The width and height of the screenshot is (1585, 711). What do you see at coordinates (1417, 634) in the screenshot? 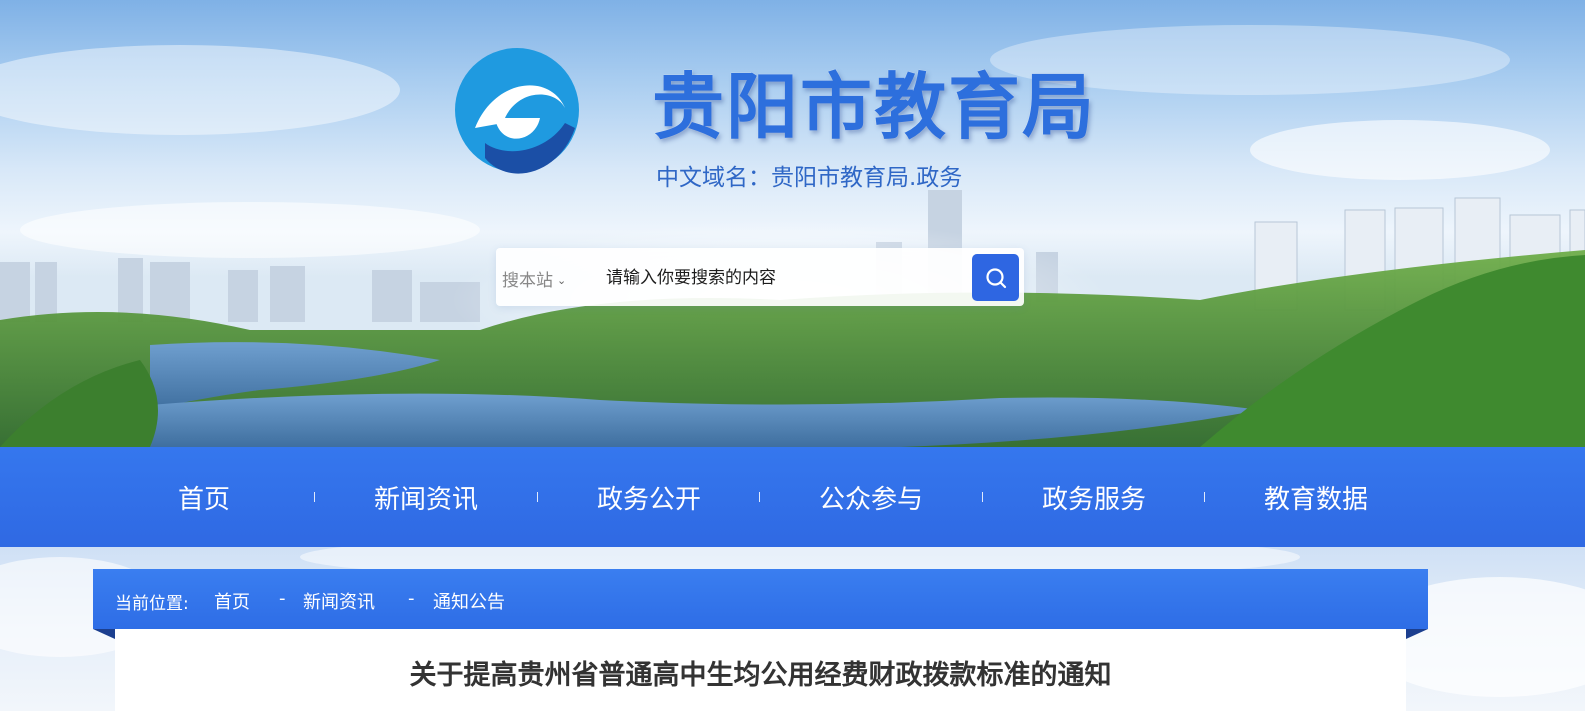
I see `breadcrumb-fold-right` at bounding box center [1417, 634].